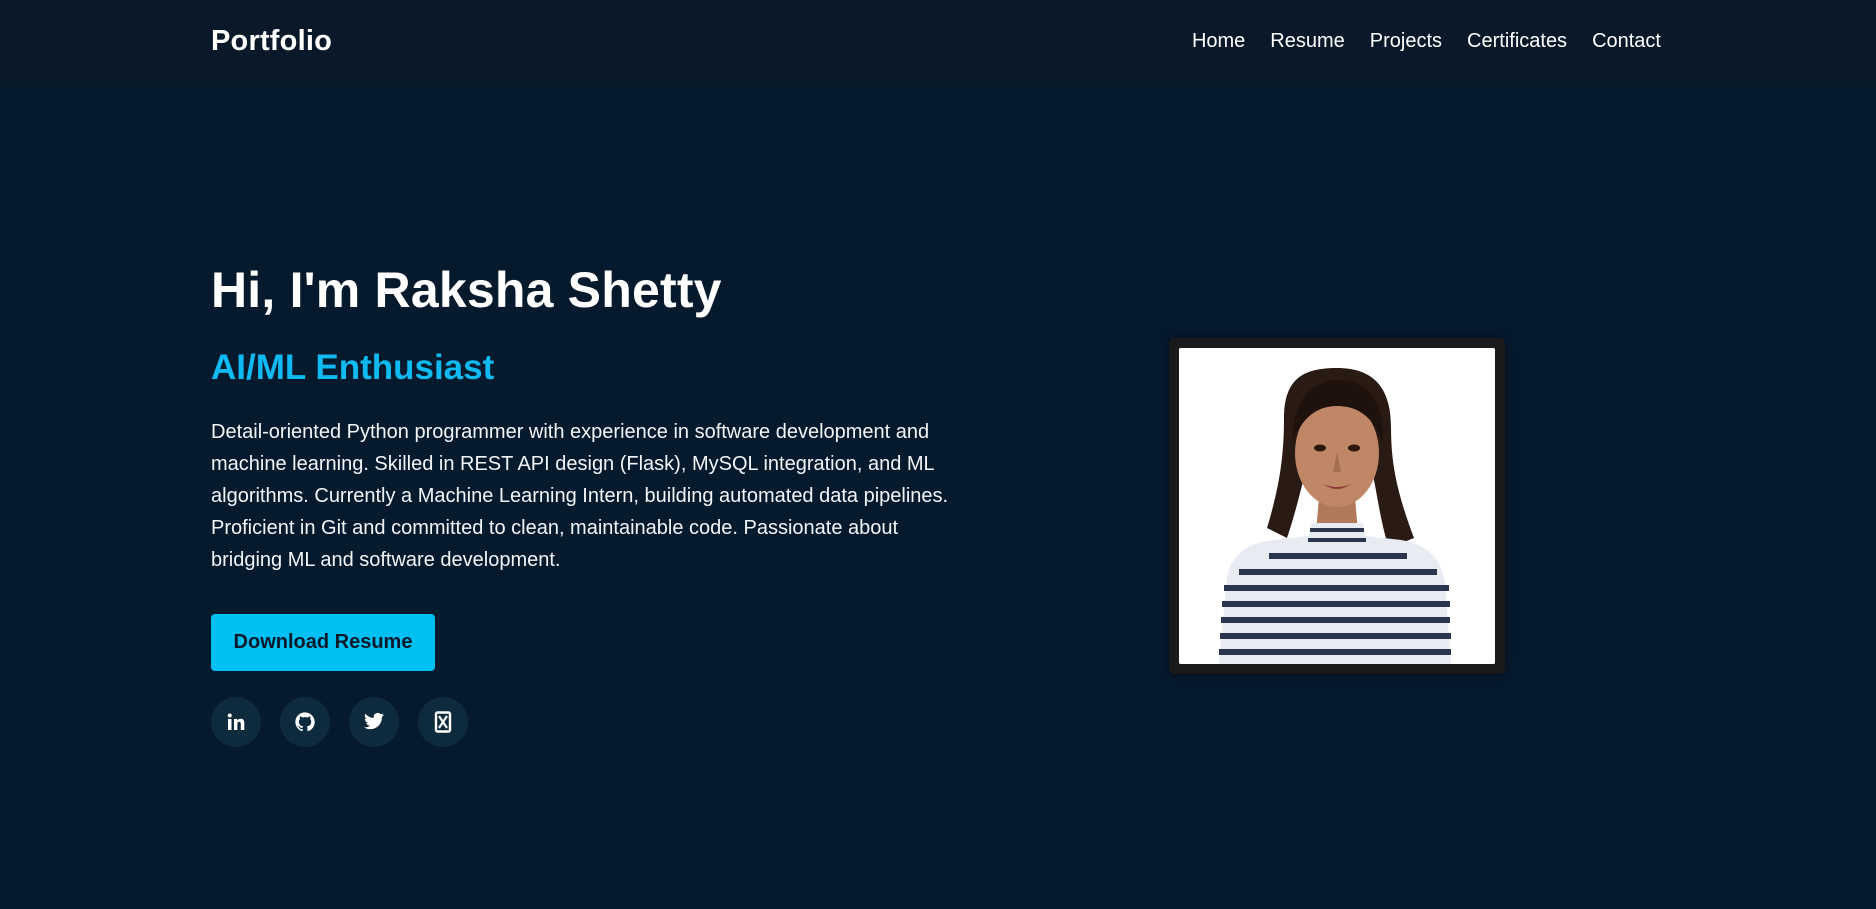 The height and width of the screenshot is (909, 1876). I want to click on linkedin-icon, so click(236, 722).